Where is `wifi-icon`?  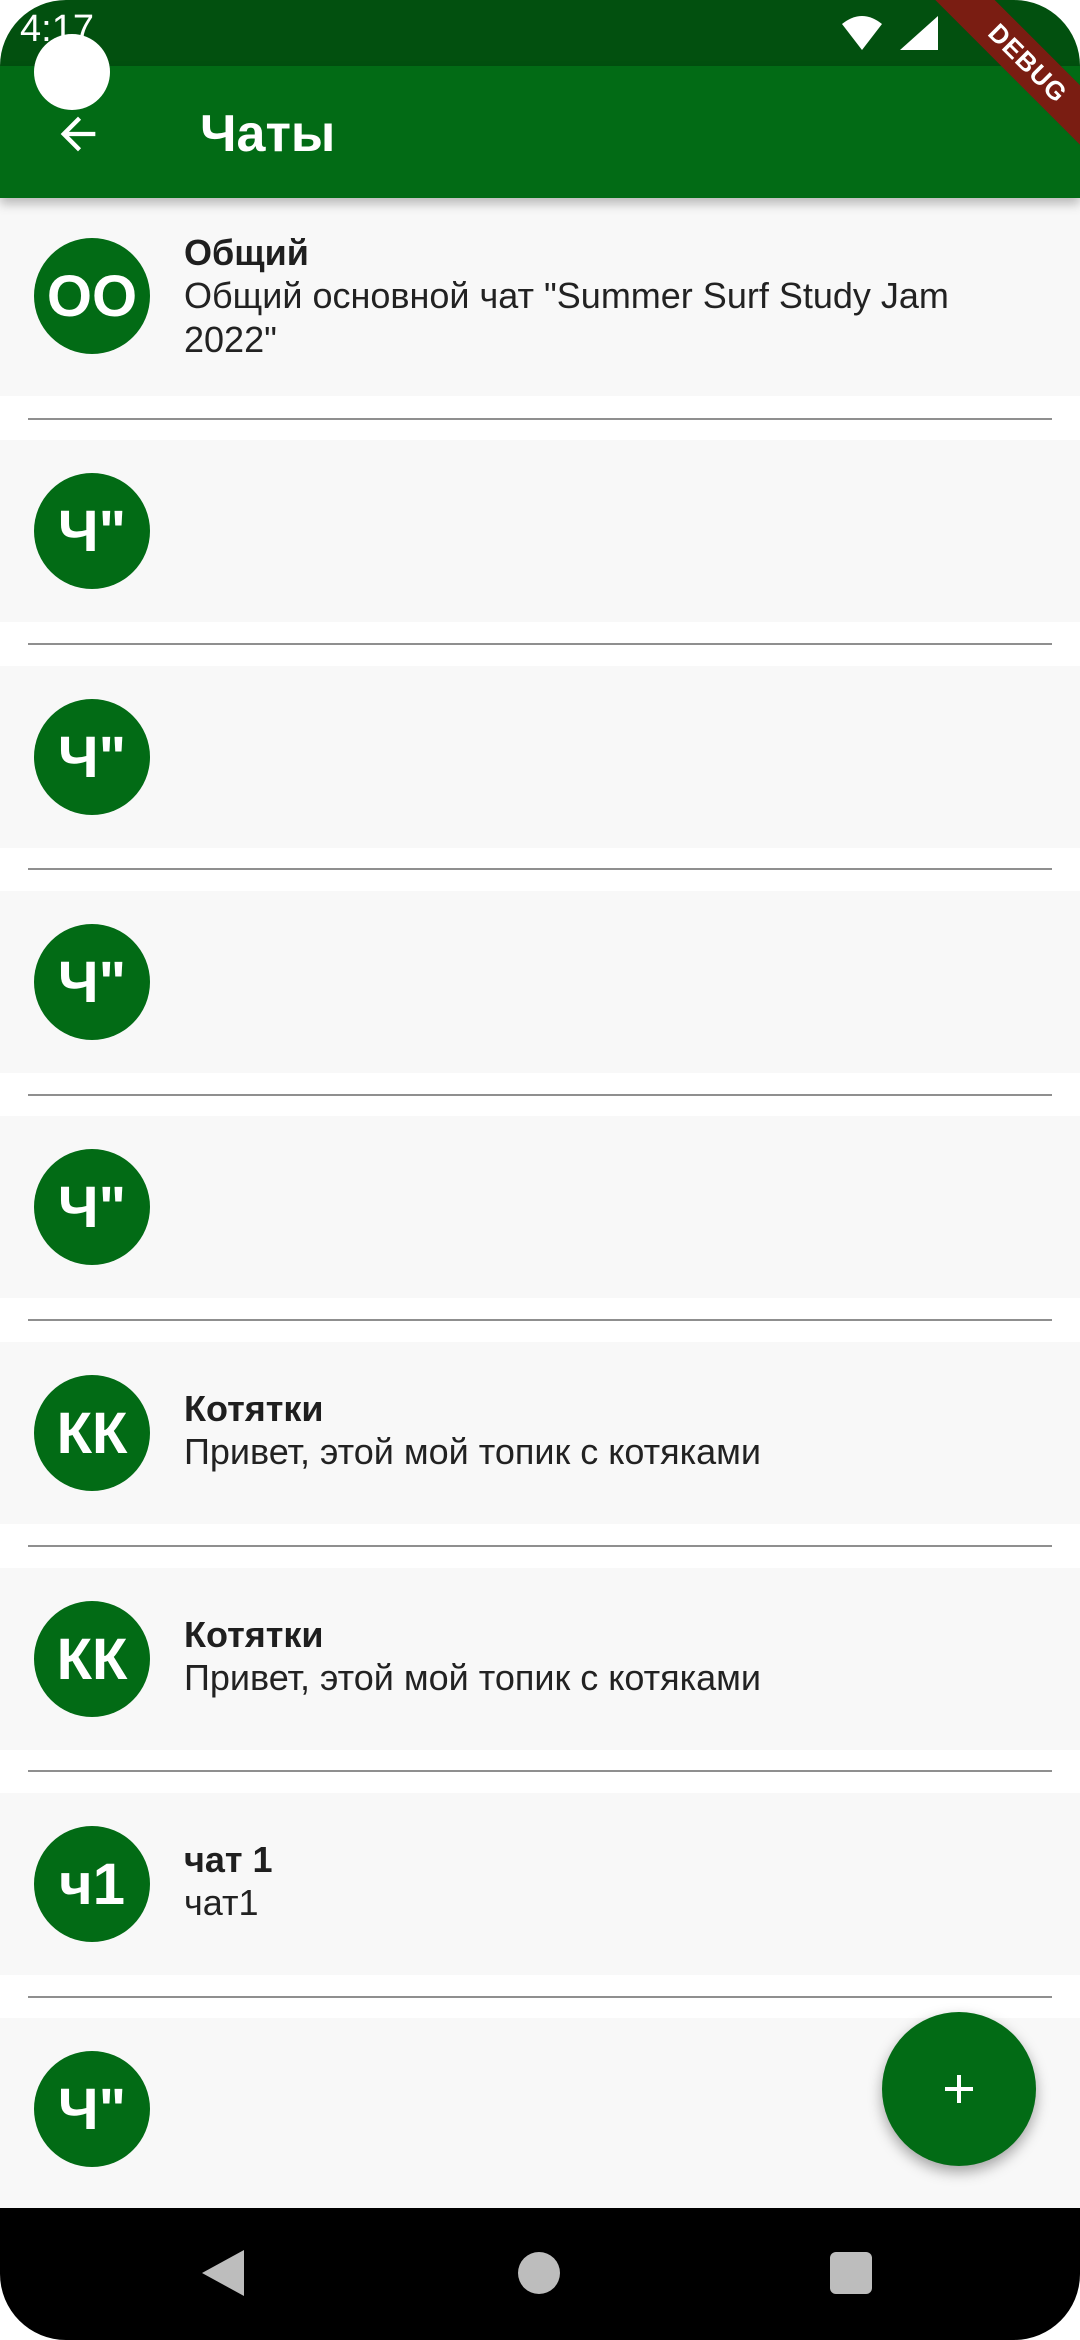
wifi-icon is located at coordinates (862, 33).